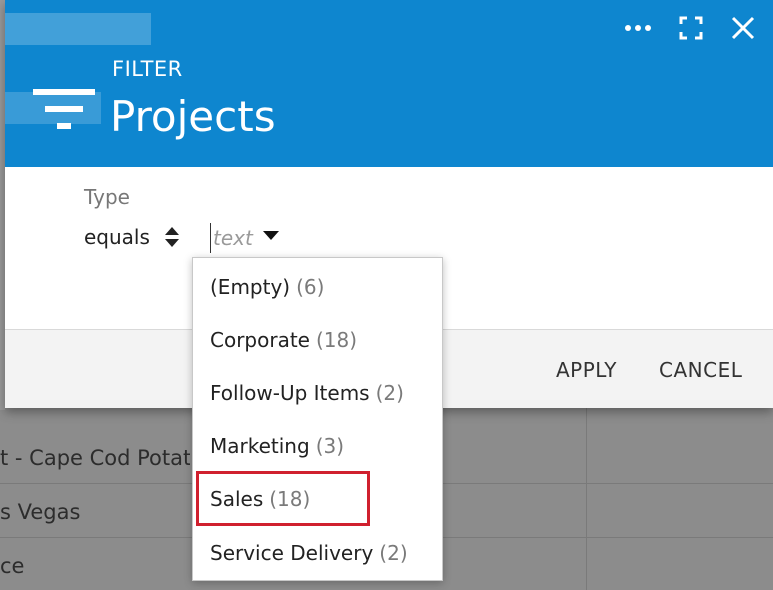 The image size is (773, 590). I want to click on operator-selector: equals, so click(132, 237).